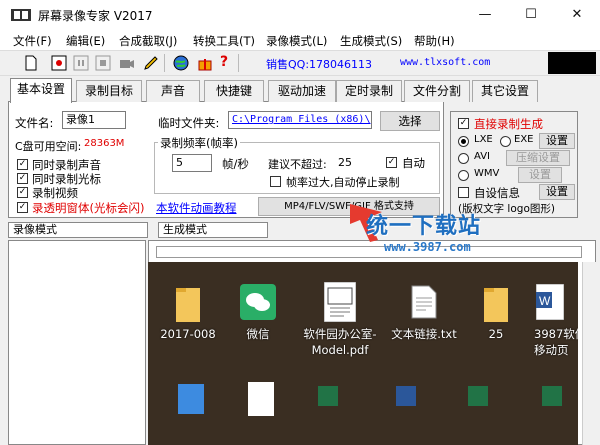 The width and height of the screenshot is (600, 445). What do you see at coordinates (164, 63) in the screenshot?
I see `toolbar-separator` at bounding box center [164, 63].